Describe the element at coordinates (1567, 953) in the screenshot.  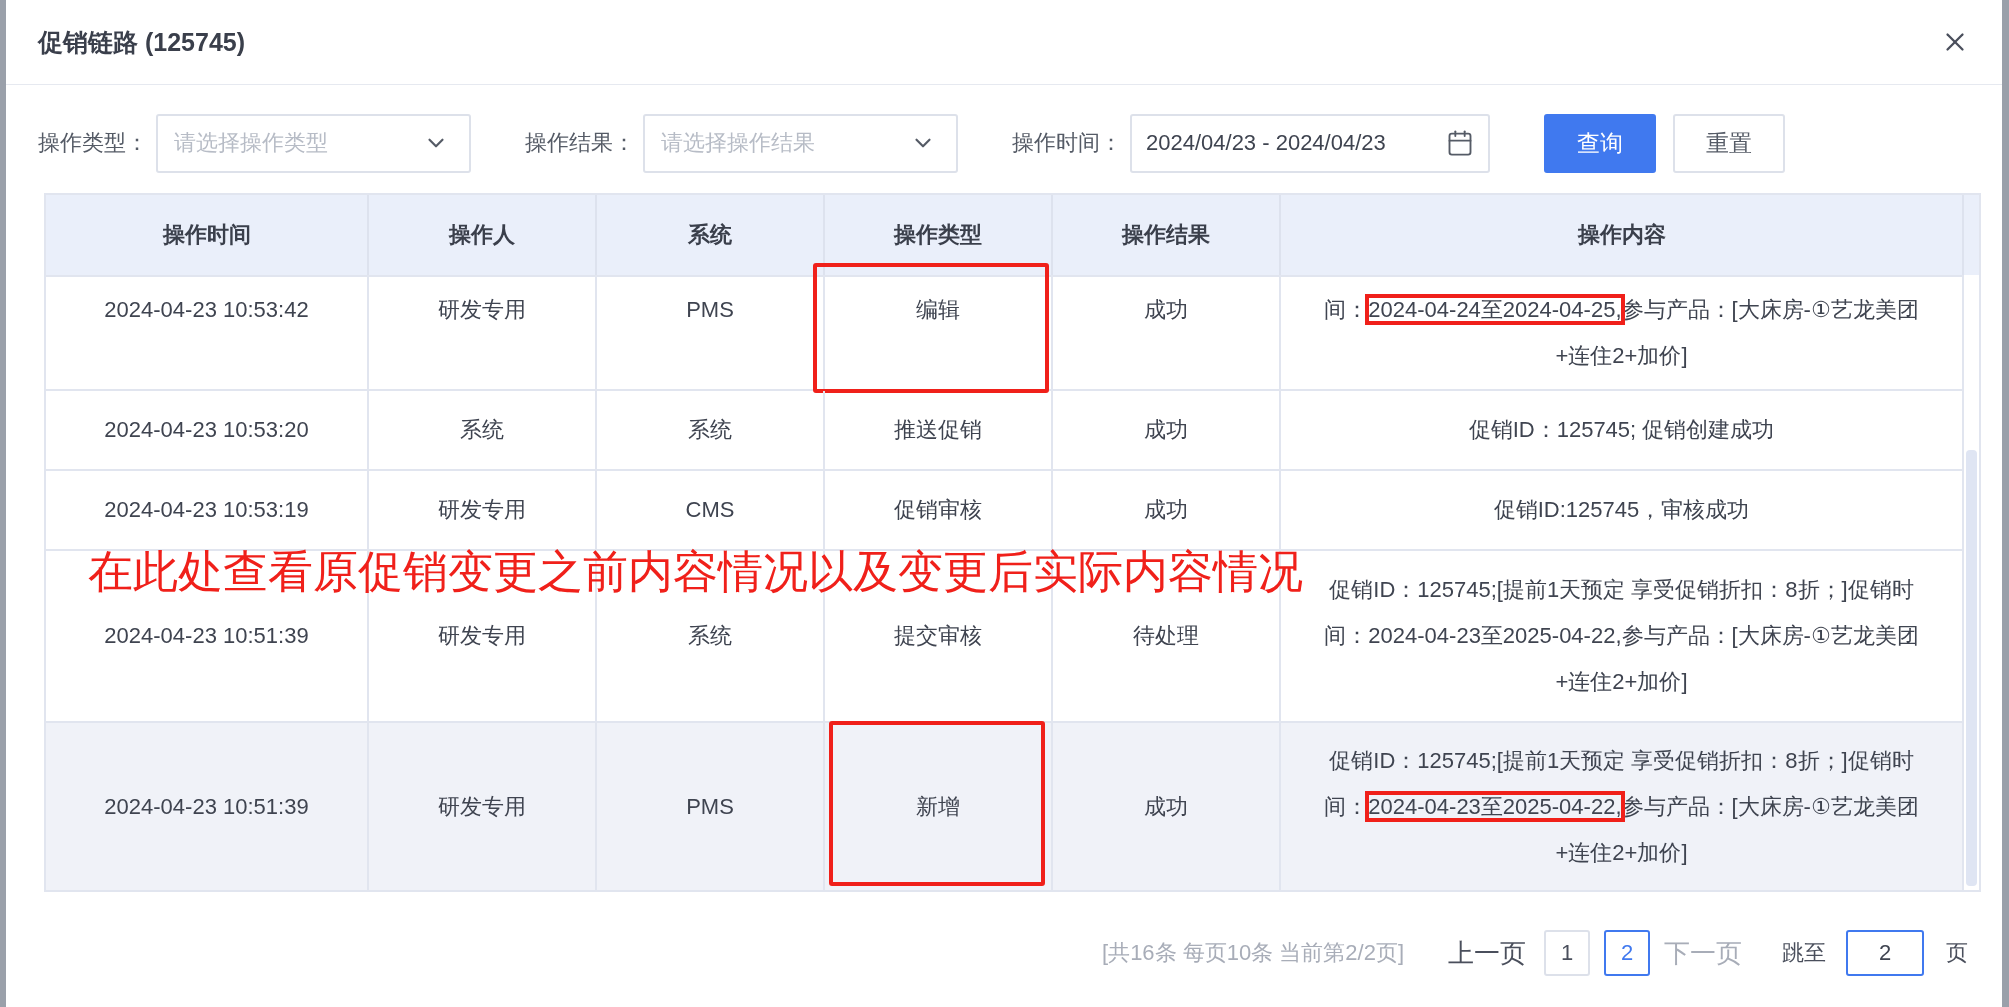
I see `page-button: 1` at that location.